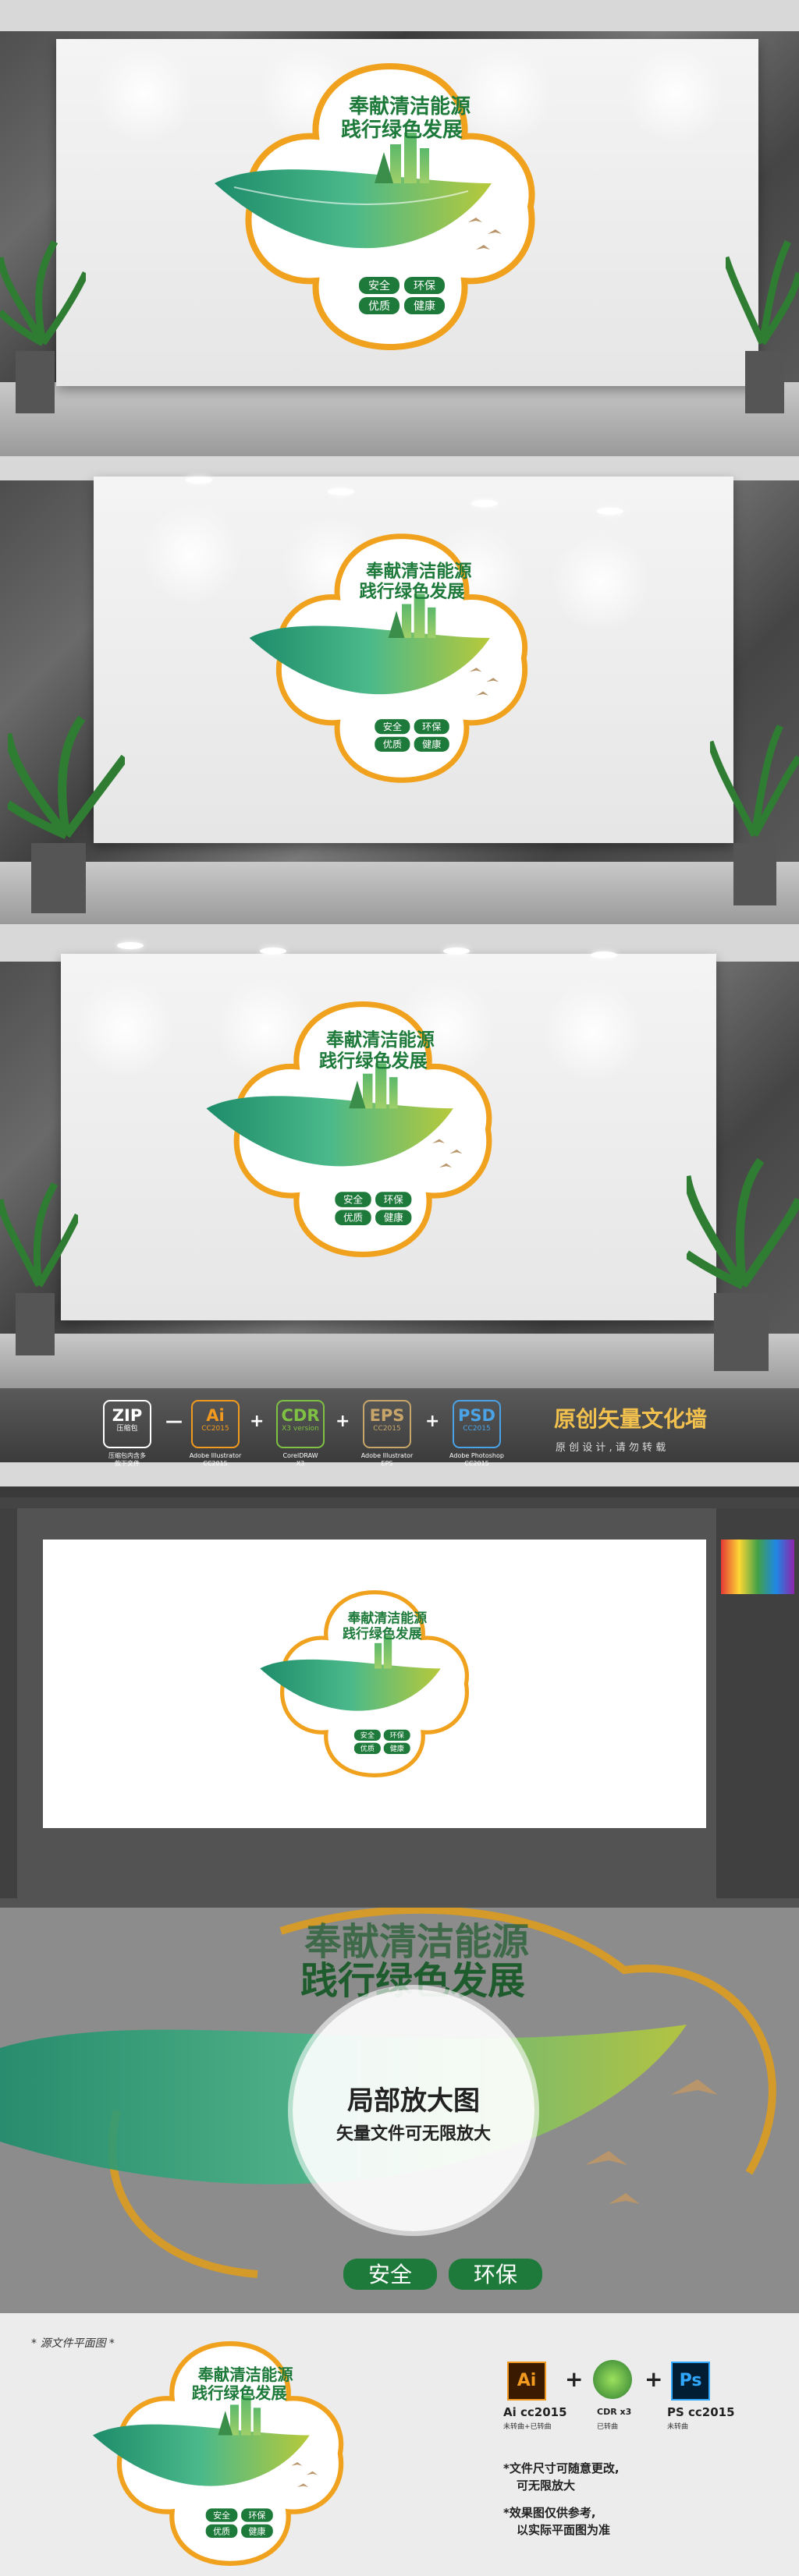 Image resolution: width=799 pixels, height=2576 pixels. What do you see at coordinates (216, 1459) in the screenshot?
I see `ai-format-label: Adobe Illustrator CC2015` at bounding box center [216, 1459].